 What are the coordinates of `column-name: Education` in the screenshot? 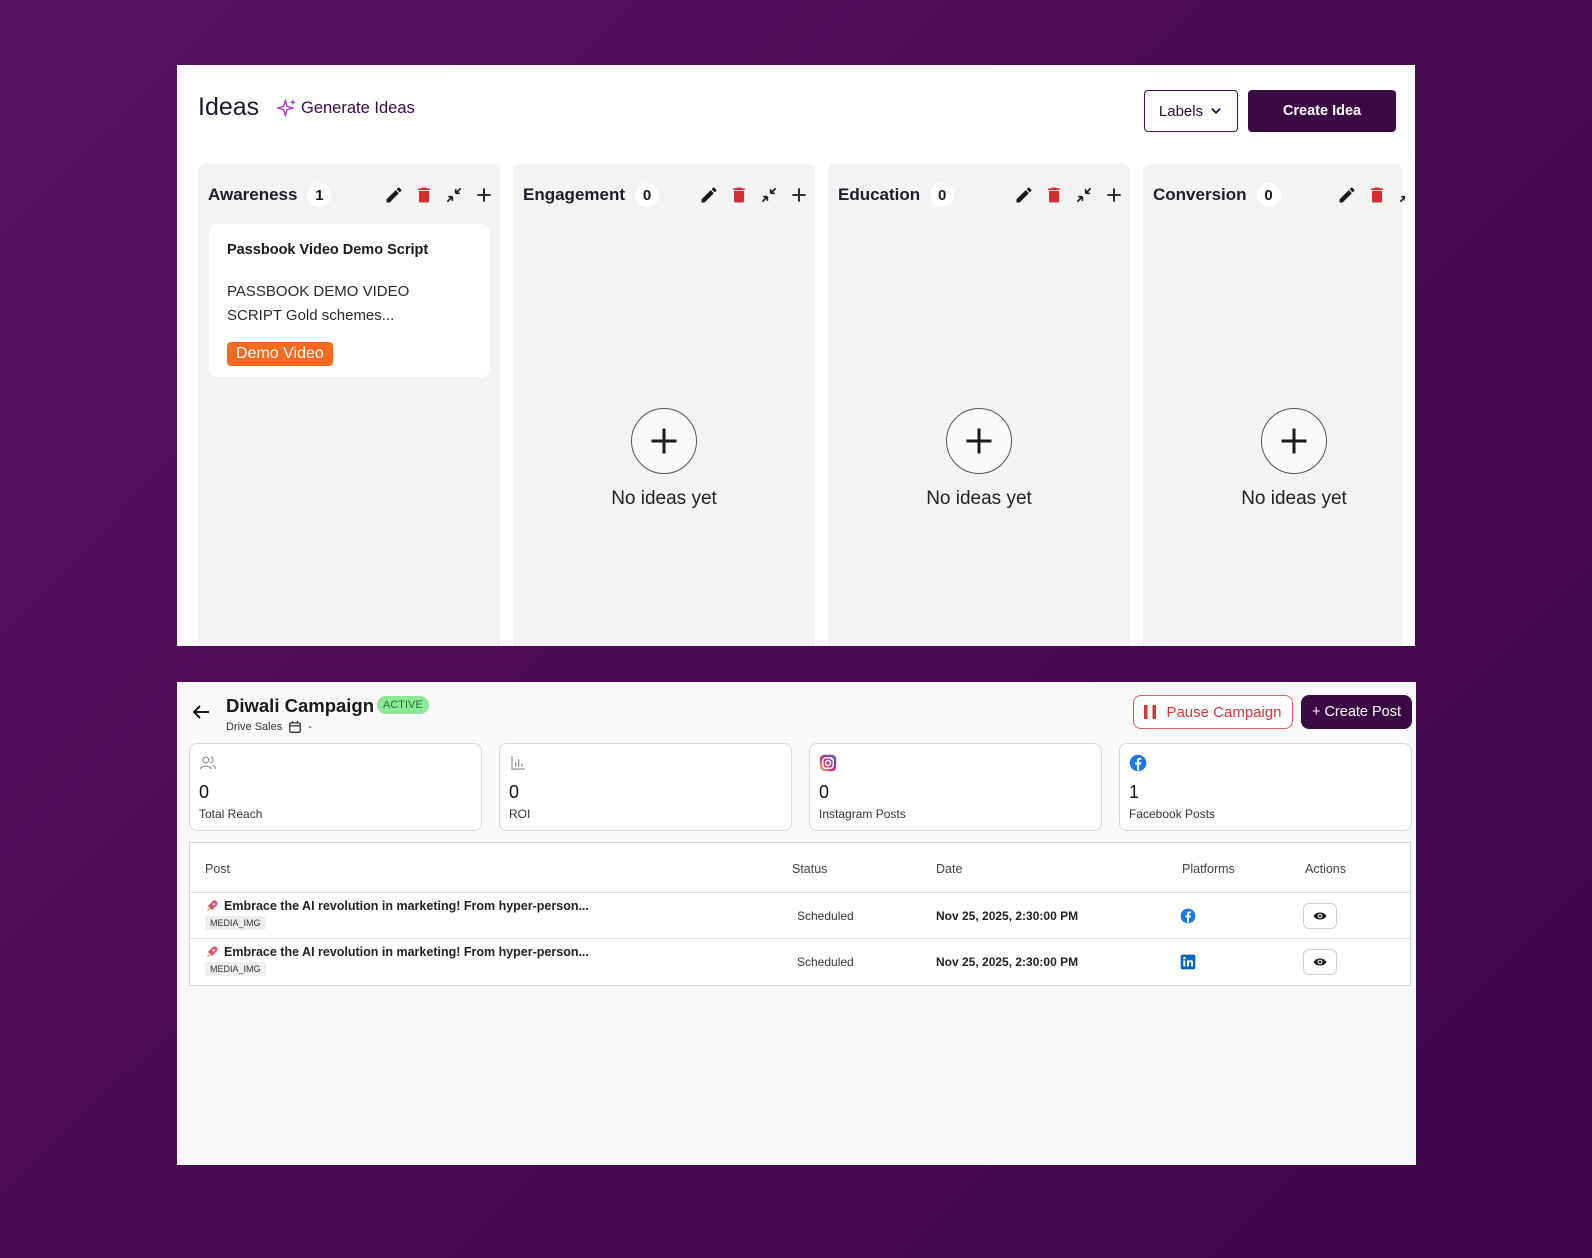 It's located at (879, 194).